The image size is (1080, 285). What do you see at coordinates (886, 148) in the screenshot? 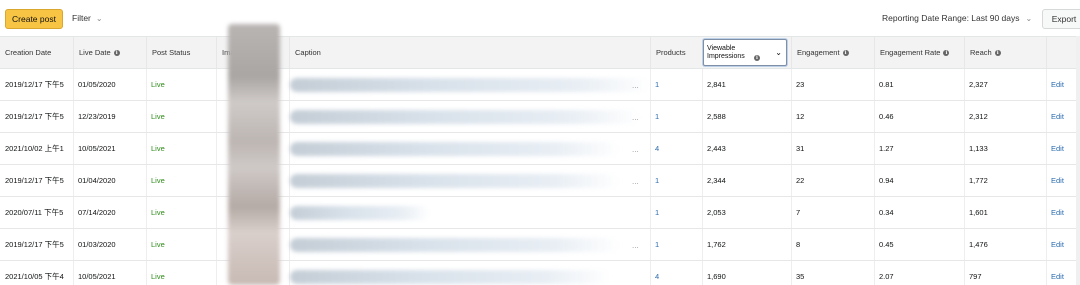
I see `cell-rate: 1.27` at bounding box center [886, 148].